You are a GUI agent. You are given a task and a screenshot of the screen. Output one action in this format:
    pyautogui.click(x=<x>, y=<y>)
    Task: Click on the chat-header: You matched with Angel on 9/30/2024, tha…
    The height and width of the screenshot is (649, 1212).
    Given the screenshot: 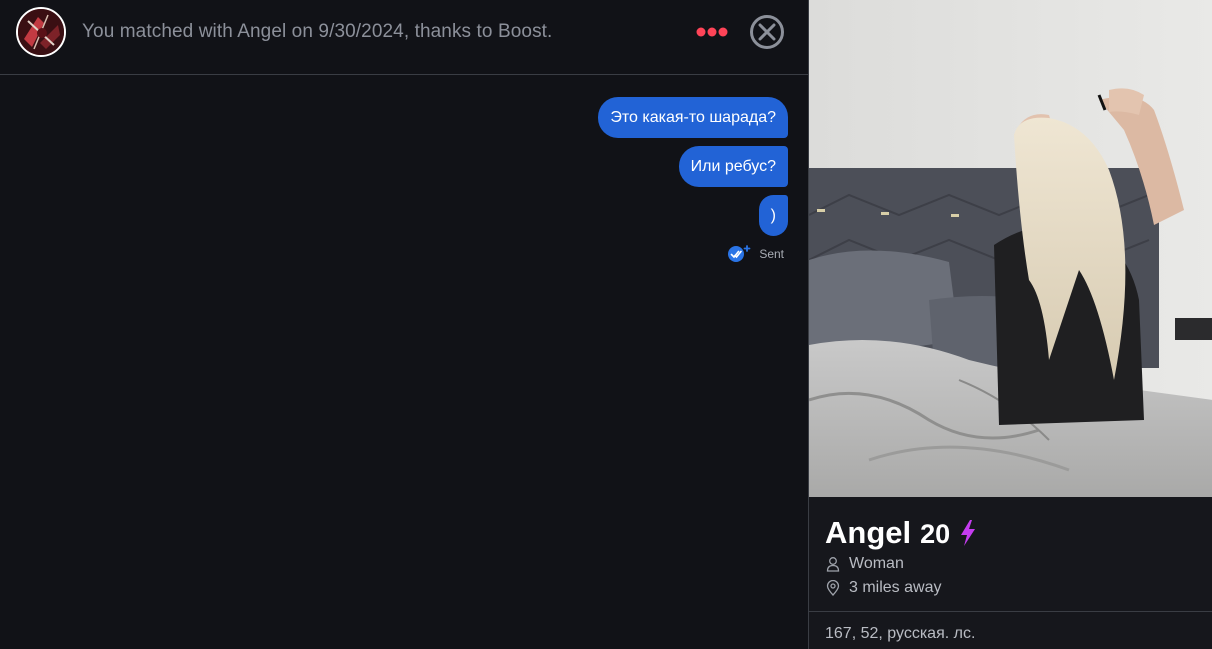 What is the action you would take?
    pyautogui.click(x=404, y=37)
    